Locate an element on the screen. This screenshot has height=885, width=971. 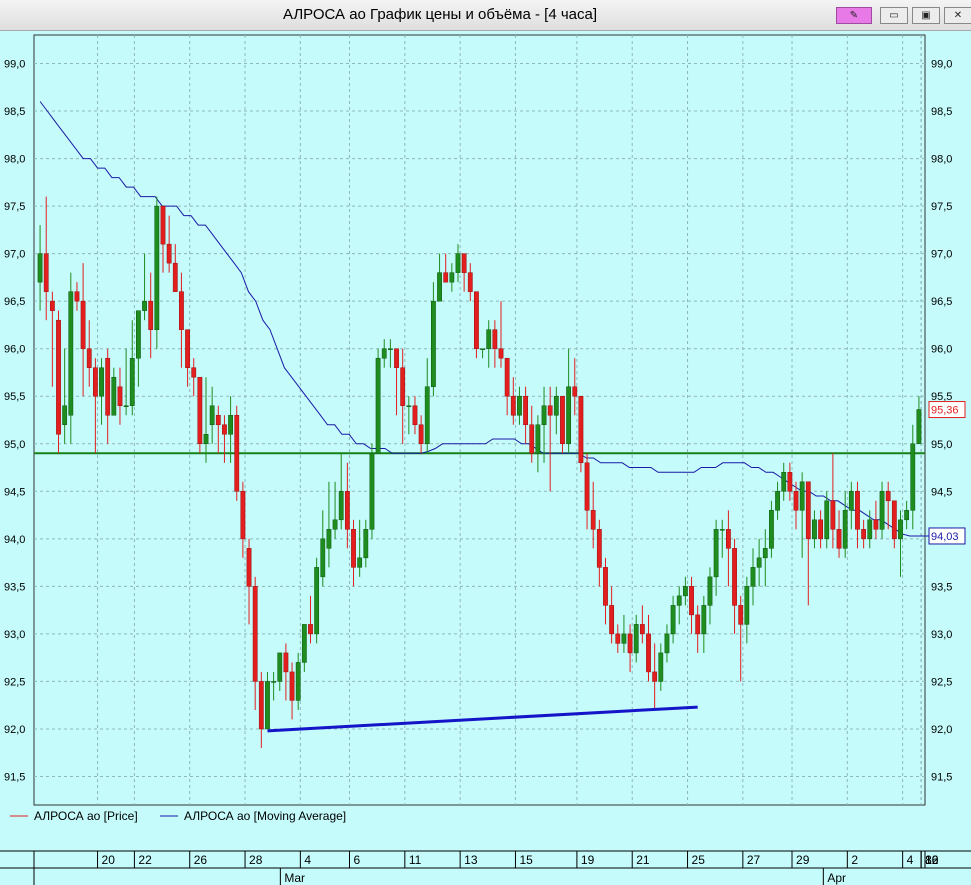
day-label: 2 is located at coordinates (854, 860).